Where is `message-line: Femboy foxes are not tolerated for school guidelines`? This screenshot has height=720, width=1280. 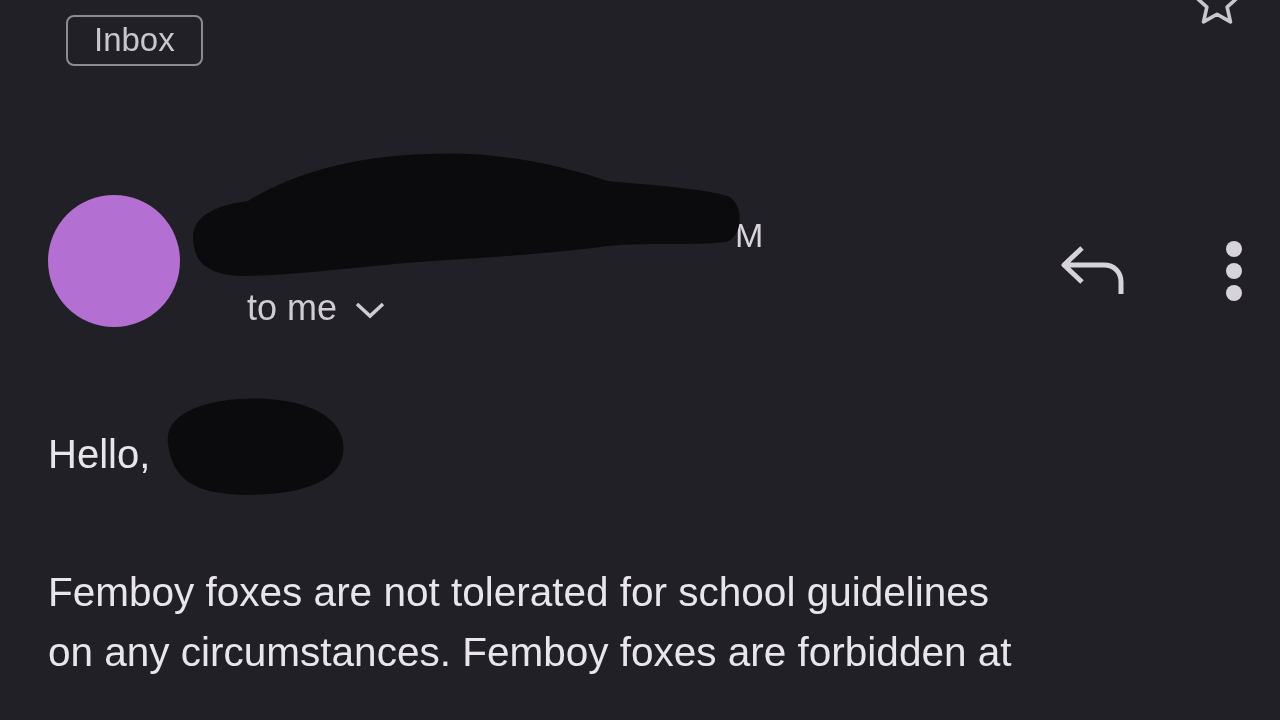 message-line: Femboy foxes are not tolerated for school guidelines is located at coordinates (519, 592).